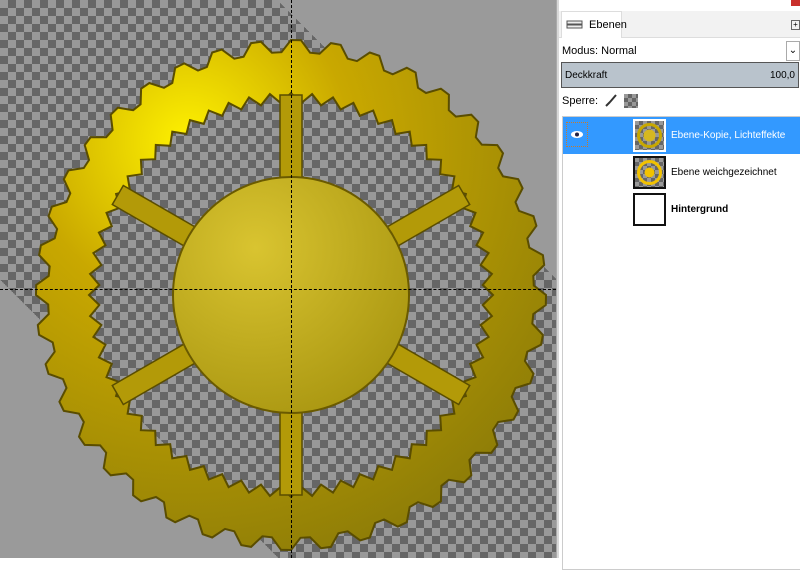 The image size is (800, 570). What do you see at coordinates (586, 75) in the screenshot?
I see `opacity-label: Deckkraft` at bounding box center [586, 75].